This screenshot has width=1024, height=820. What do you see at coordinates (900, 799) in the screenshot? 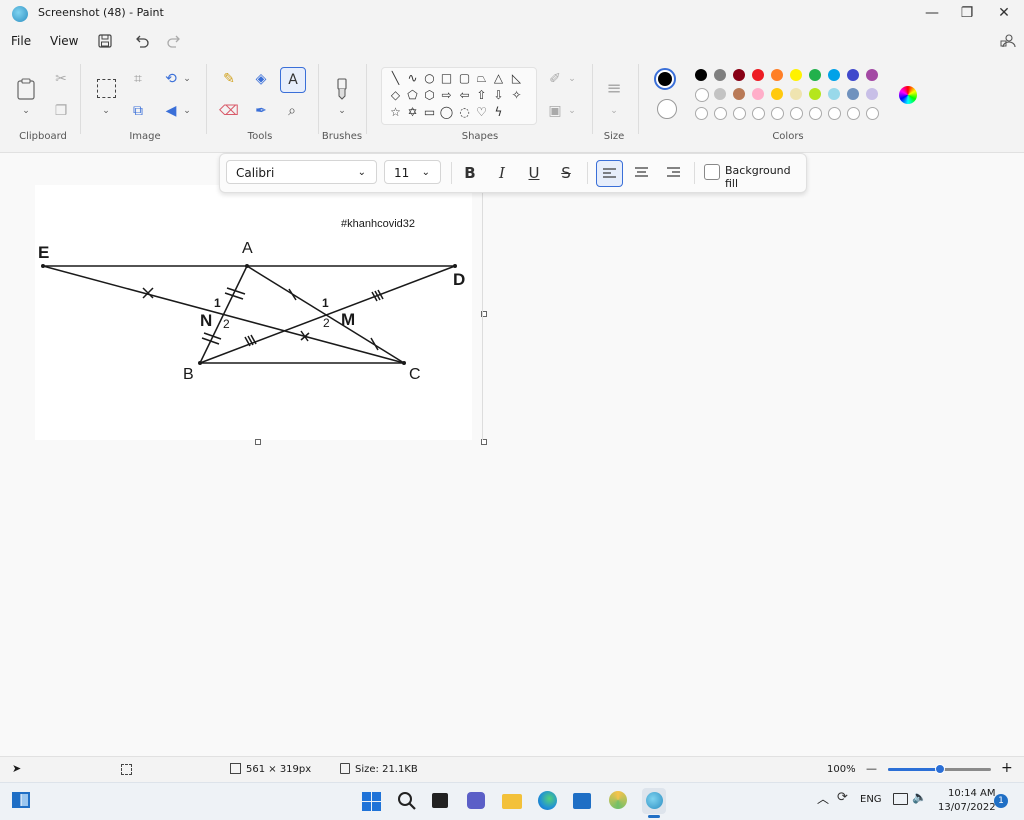
I see `network-icon` at bounding box center [900, 799].